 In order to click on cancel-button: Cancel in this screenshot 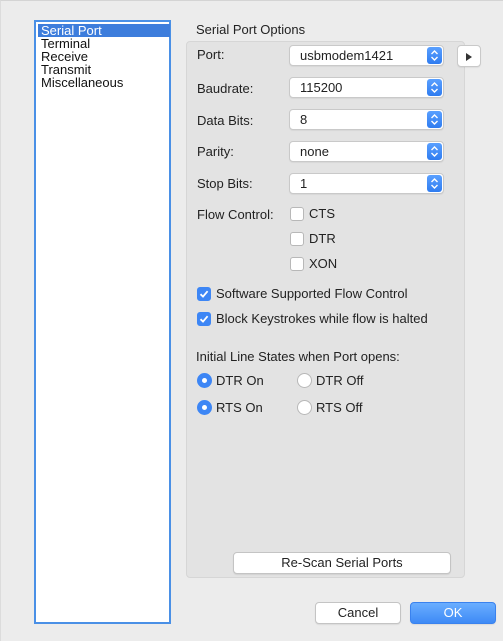, I will do `click(358, 613)`.